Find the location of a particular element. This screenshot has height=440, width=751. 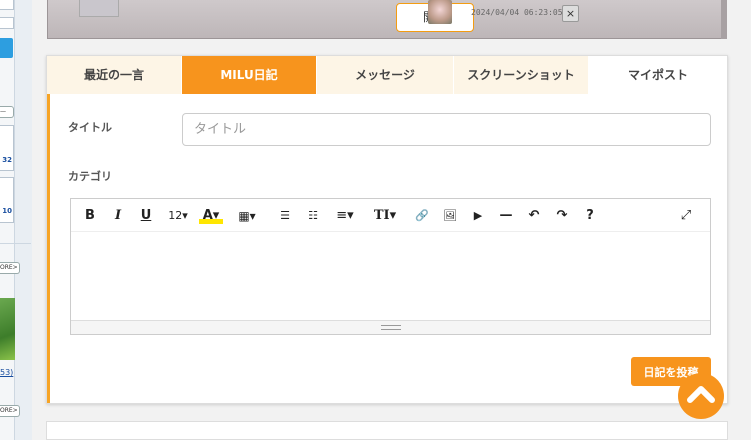

horizontal-rule-icon: — is located at coordinates (506, 216).